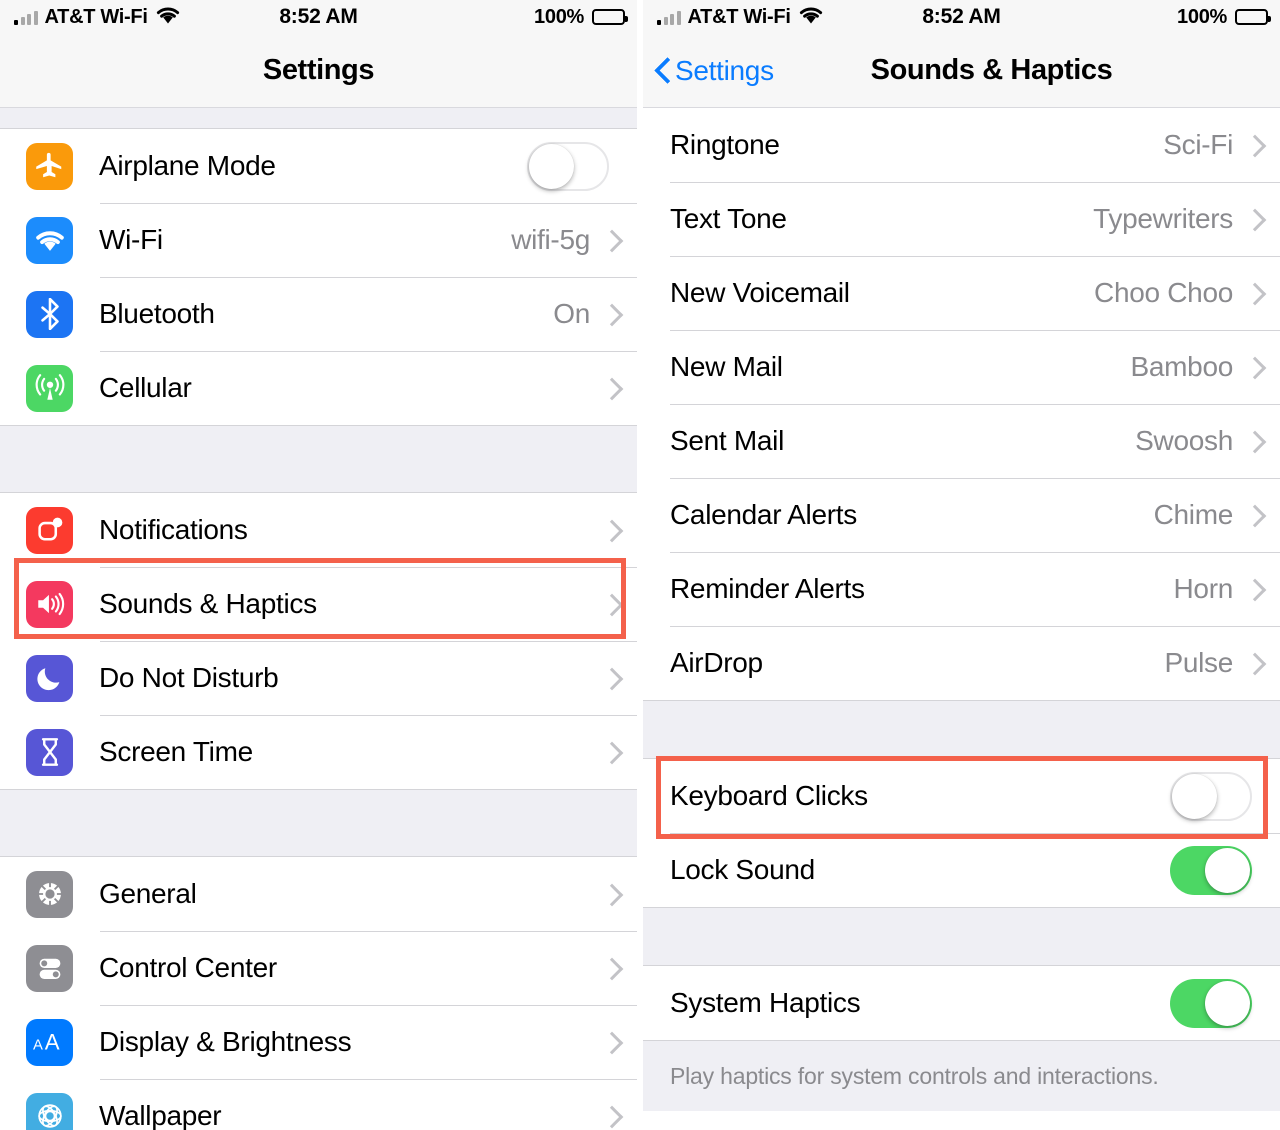  What do you see at coordinates (961, 17) in the screenshot?
I see `status-bar-right: AT&T Wi-Fi 8:52 AM 100%` at bounding box center [961, 17].